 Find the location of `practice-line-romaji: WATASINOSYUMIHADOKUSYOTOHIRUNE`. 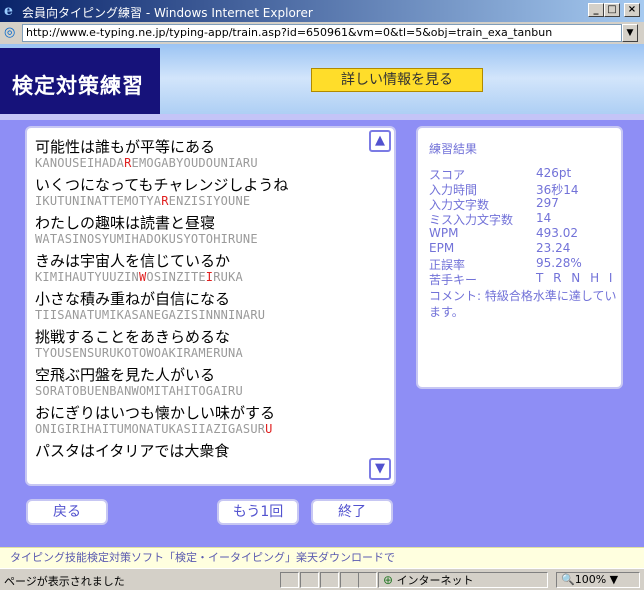

practice-line-romaji: WATASINOSYUMIHADOKUSYOTOHIRUNE is located at coordinates (146, 239).